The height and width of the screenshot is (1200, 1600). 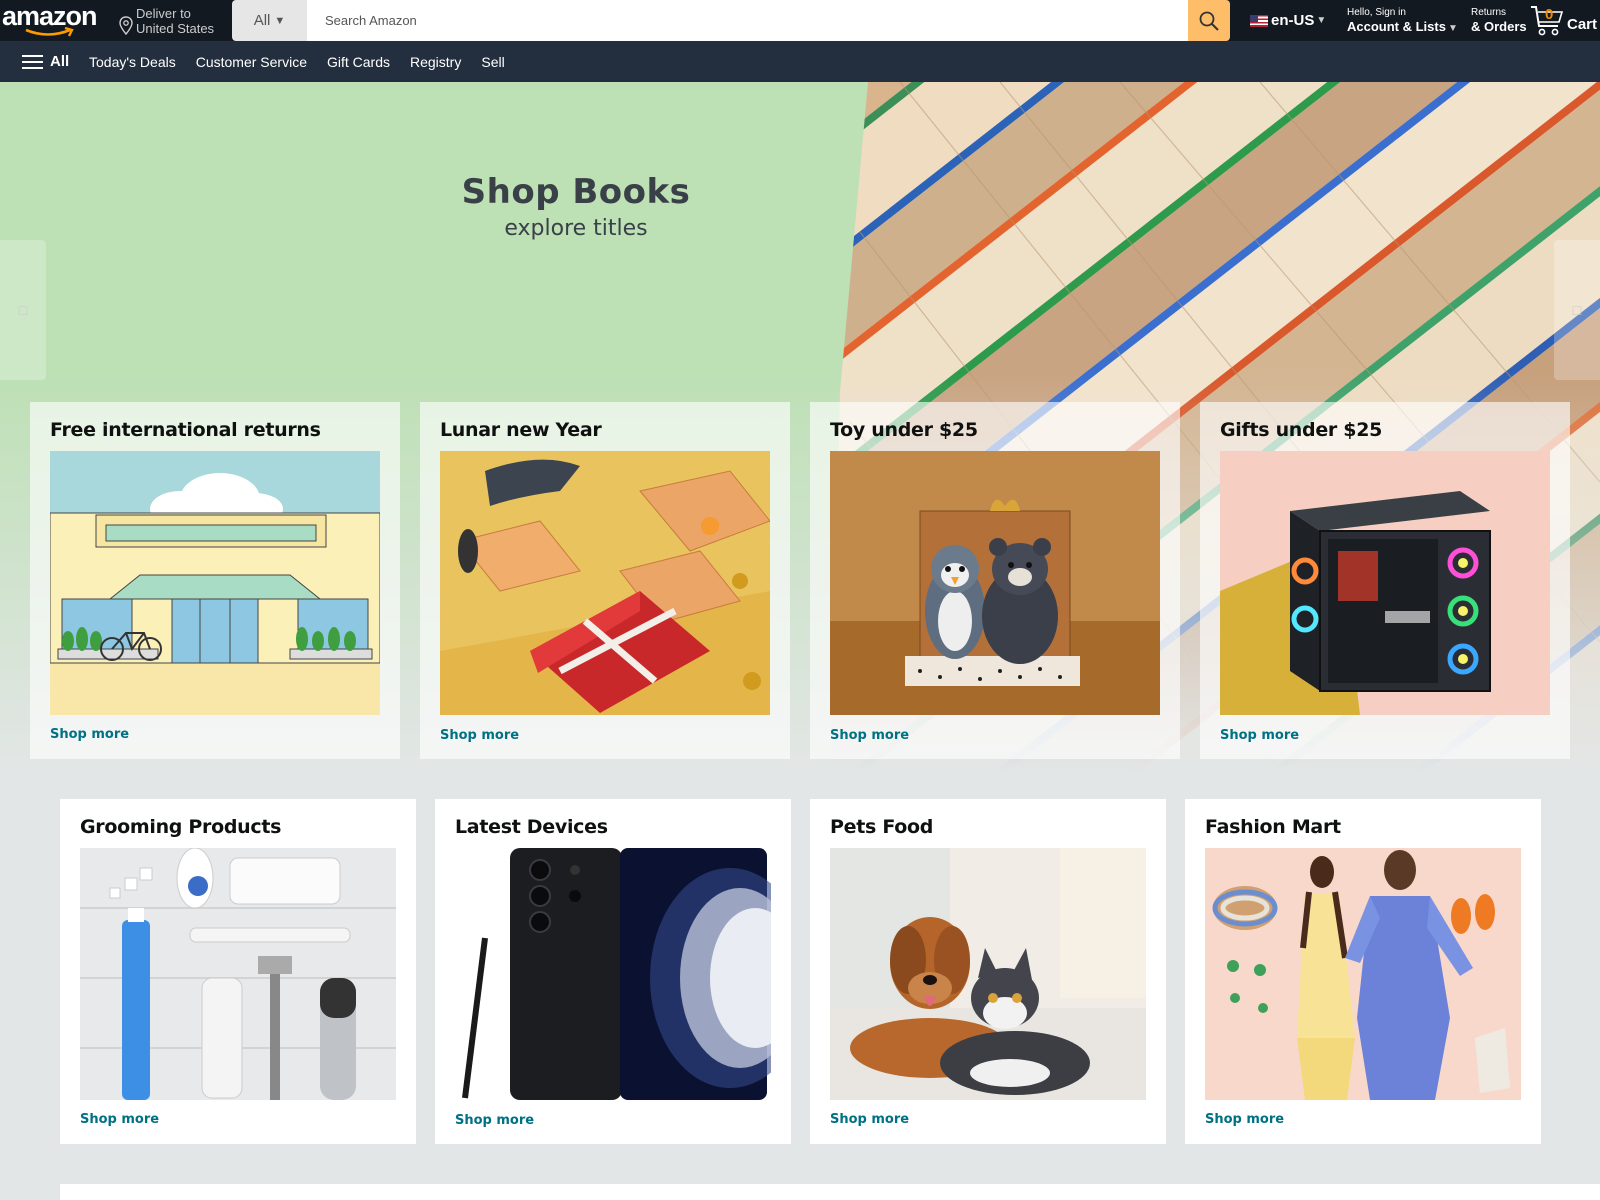 I want to click on hero-caption: Shop Books explore titles, so click(x=576, y=206).